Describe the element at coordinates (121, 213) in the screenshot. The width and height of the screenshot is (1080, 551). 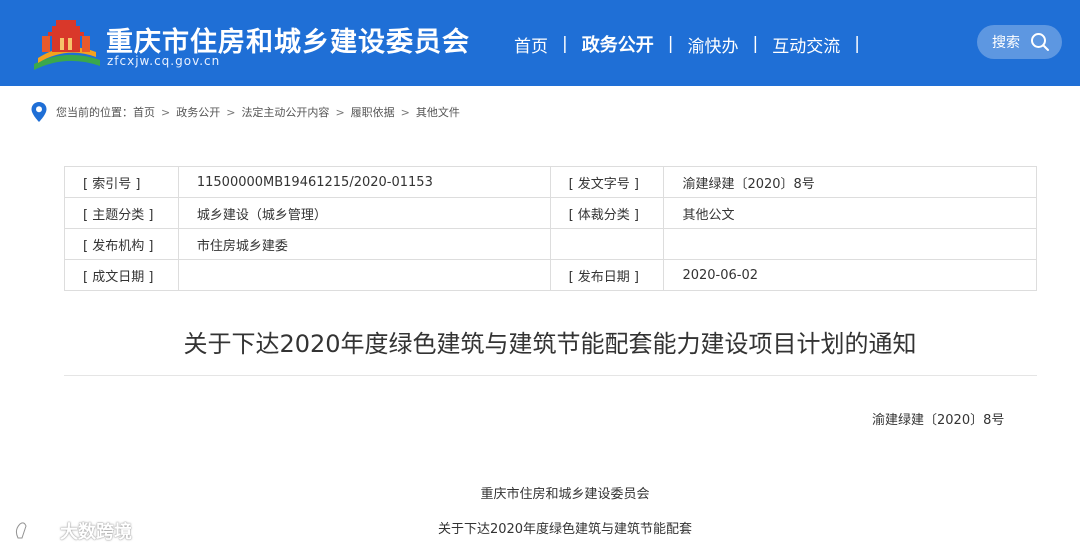
I see `meta-label-topic: [ 主题分类 ]` at that location.